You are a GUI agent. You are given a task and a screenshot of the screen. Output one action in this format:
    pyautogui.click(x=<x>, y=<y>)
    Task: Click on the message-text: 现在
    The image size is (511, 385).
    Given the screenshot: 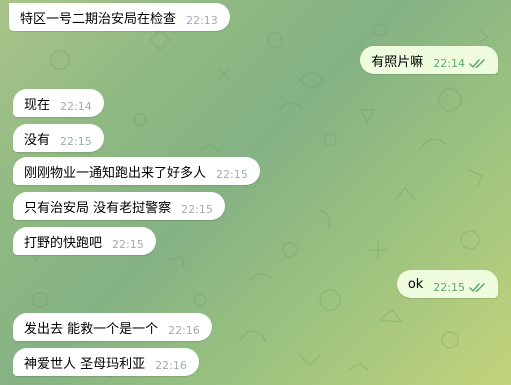 What is the action you would take?
    pyautogui.click(x=37, y=105)
    